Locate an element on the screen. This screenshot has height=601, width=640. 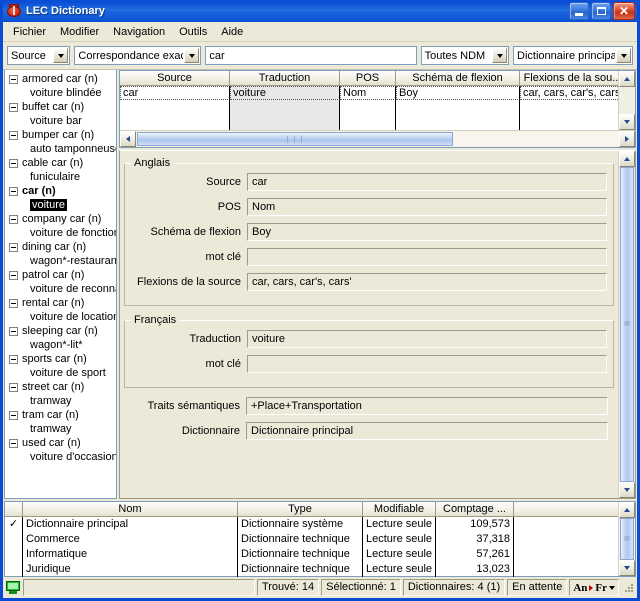
tree-child-node: voiture blindée is located at coordinates (60, 93).